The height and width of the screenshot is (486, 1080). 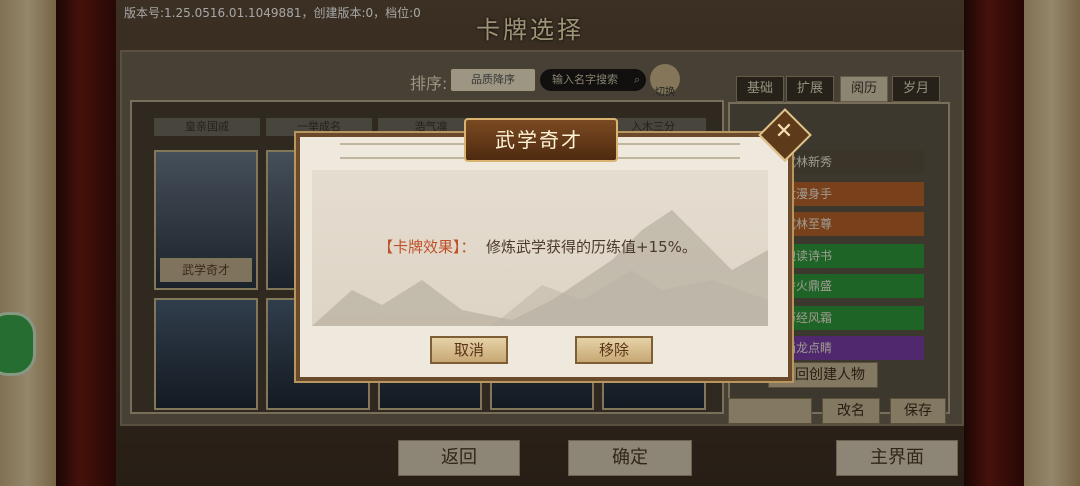 I want to click on effect-text: 修炼武学获得的历练值+15%。, so click(x=591, y=247).